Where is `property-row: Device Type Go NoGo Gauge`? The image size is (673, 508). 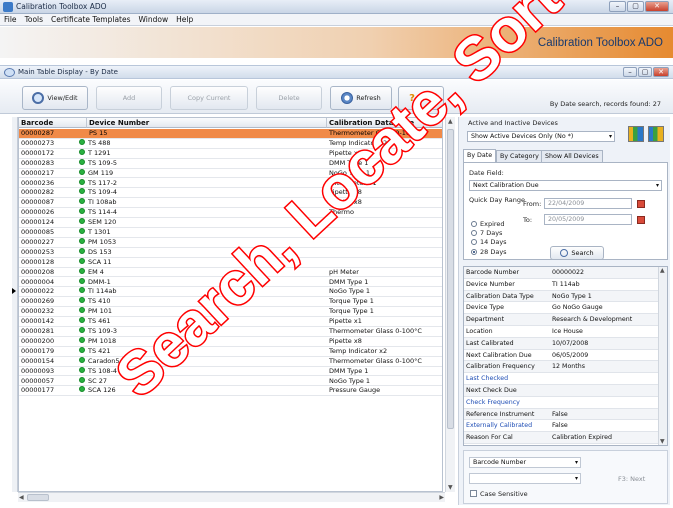 property-row: Device Type Go NoGo Gauge is located at coordinates (561, 308).